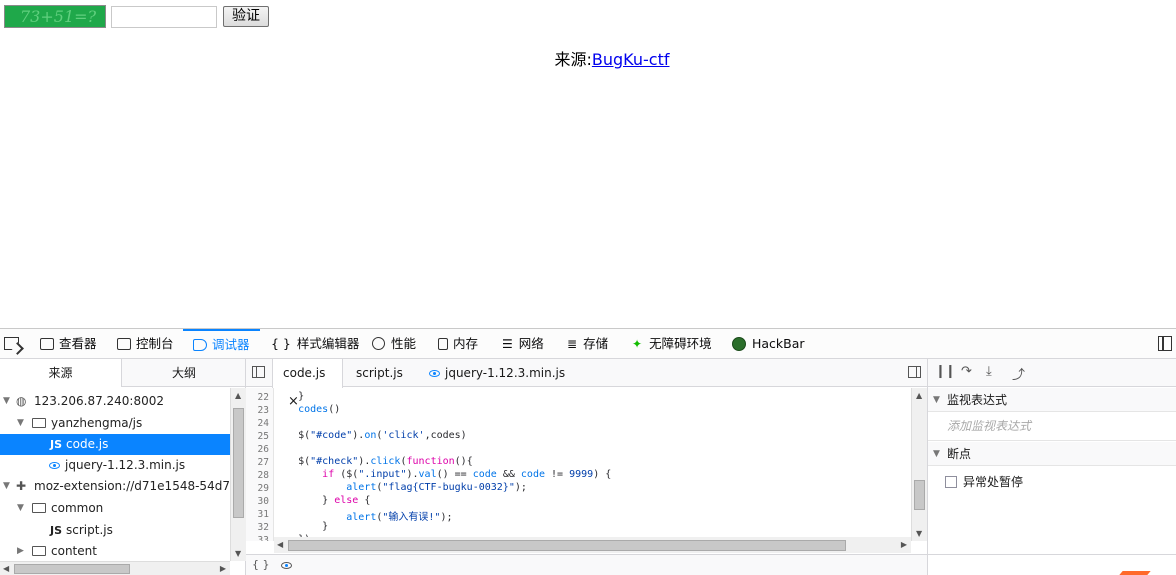  Describe the element at coordinates (155, 343) in the screenshot. I see `tab-label: 控制台` at that location.